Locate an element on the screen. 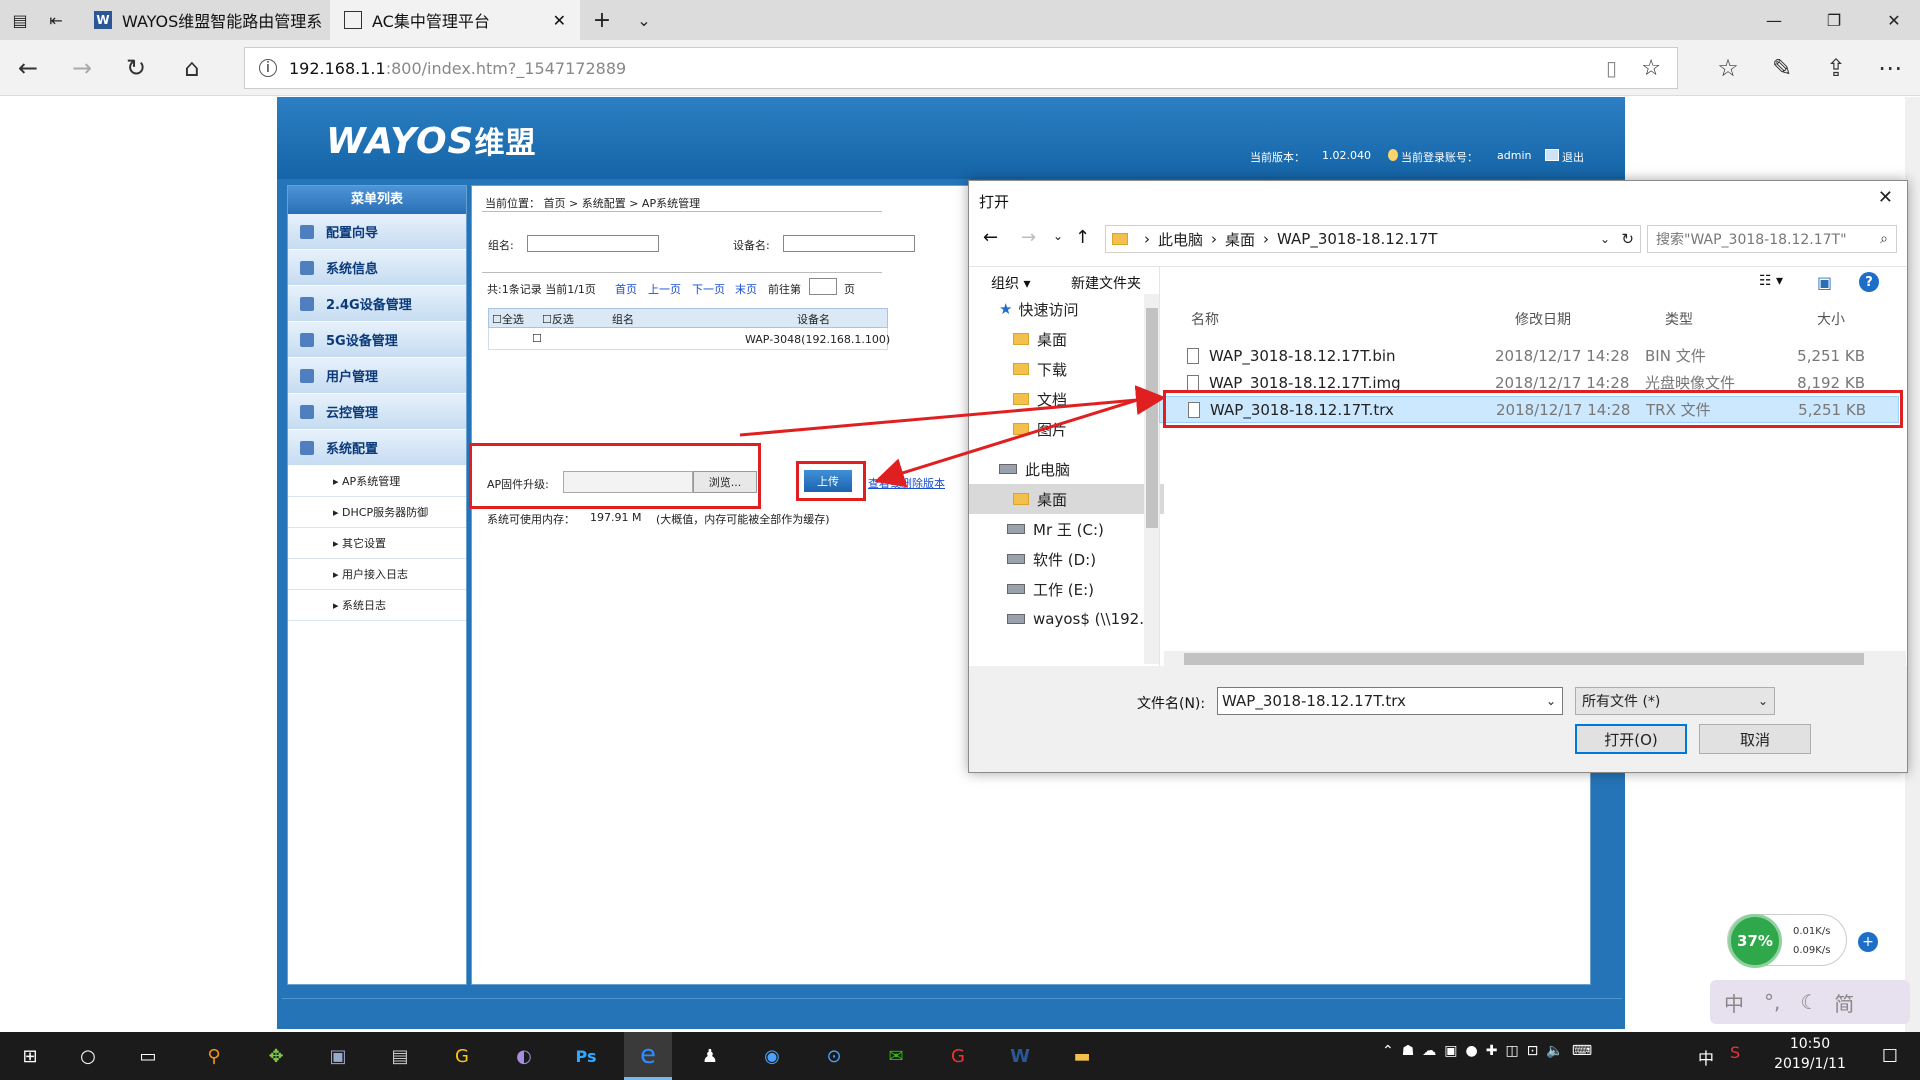  app-tool-icon: ✥ is located at coordinates (276, 1056).